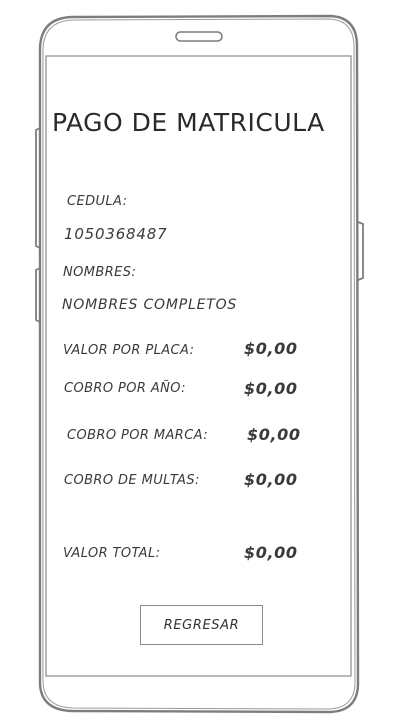 This screenshot has width=408, height=724. Describe the element at coordinates (116, 234) in the screenshot. I see `cedula-value: 1050368487` at that location.